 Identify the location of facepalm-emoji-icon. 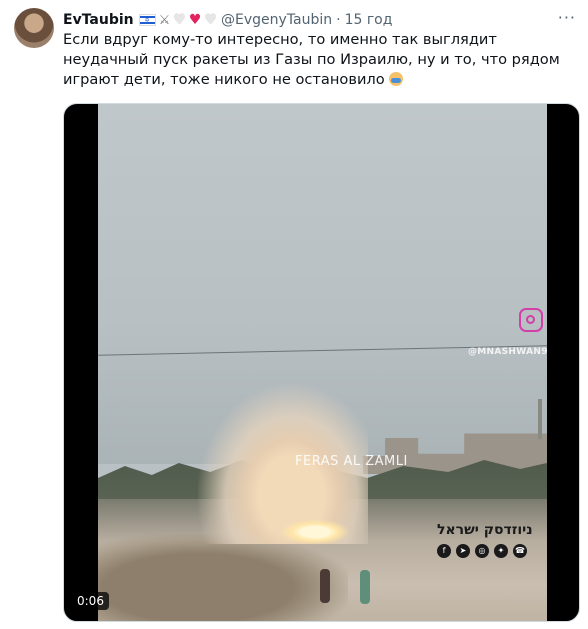
(396, 79).